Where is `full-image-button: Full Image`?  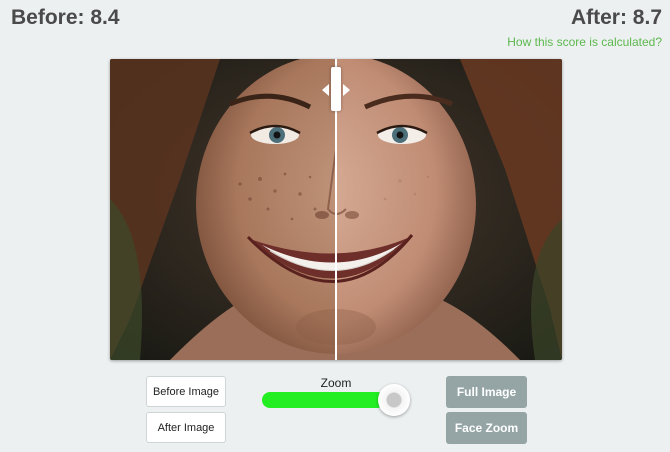 full-image-button: Full Image is located at coordinates (486, 392).